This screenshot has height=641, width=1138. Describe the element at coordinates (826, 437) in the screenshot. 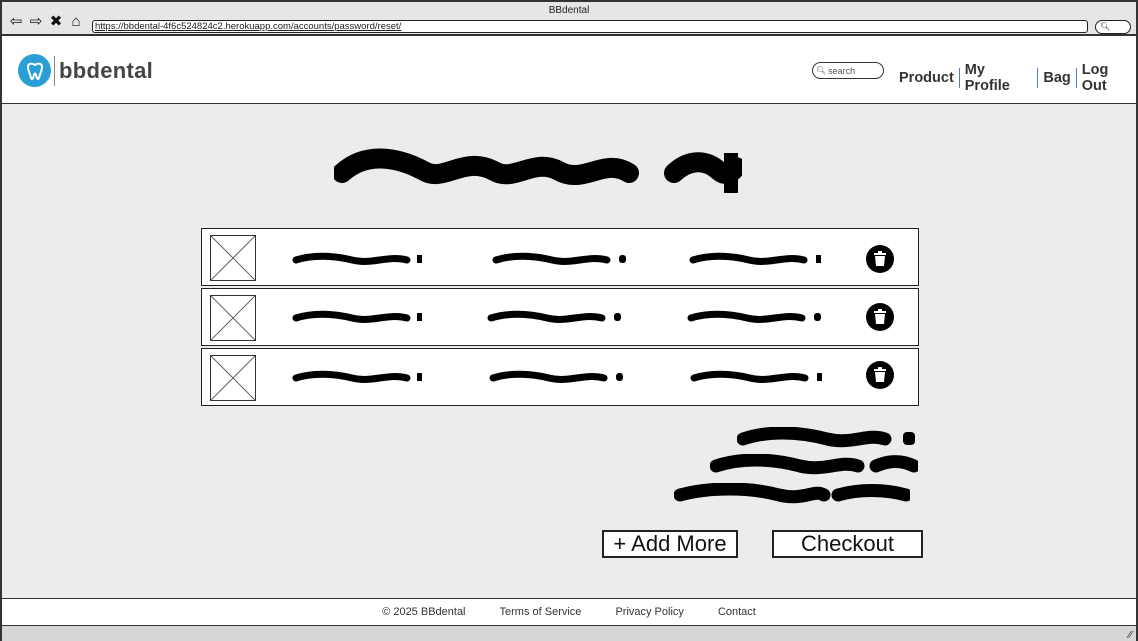

I see `subtotal-placeholder` at that location.